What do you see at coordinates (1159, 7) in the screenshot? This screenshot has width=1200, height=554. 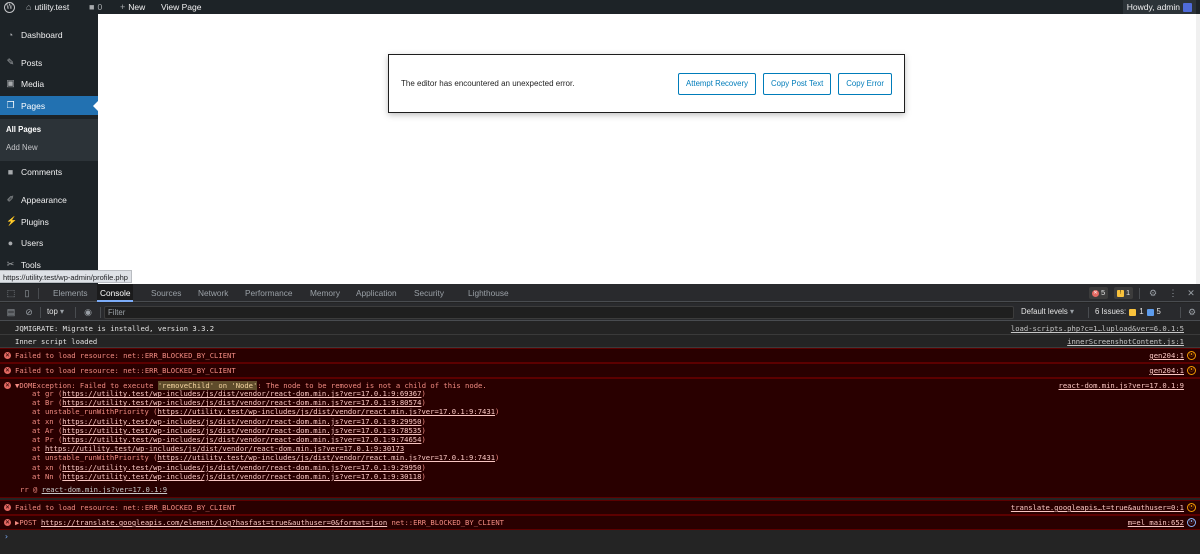 I see `my-account-menu: Howdy, admin` at bounding box center [1159, 7].